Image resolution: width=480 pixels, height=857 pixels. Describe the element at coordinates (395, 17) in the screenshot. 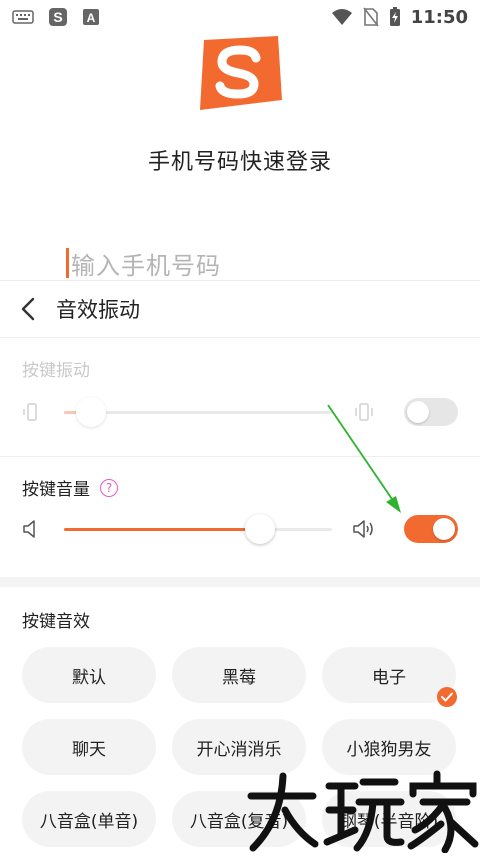

I see `battery-charging-icon` at that location.